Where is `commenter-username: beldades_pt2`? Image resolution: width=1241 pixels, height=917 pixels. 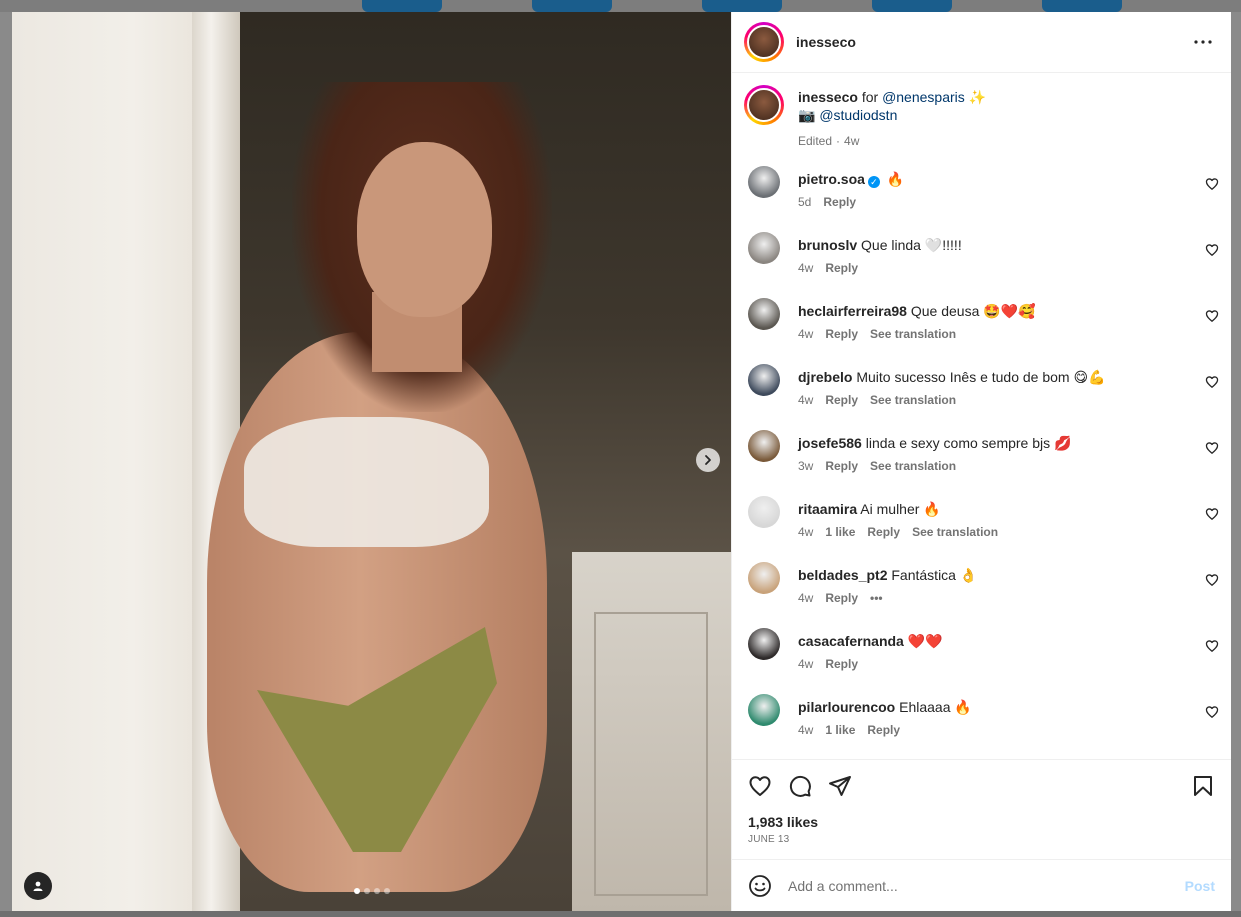
commenter-username: beldades_pt2 is located at coordinates (842, 575).